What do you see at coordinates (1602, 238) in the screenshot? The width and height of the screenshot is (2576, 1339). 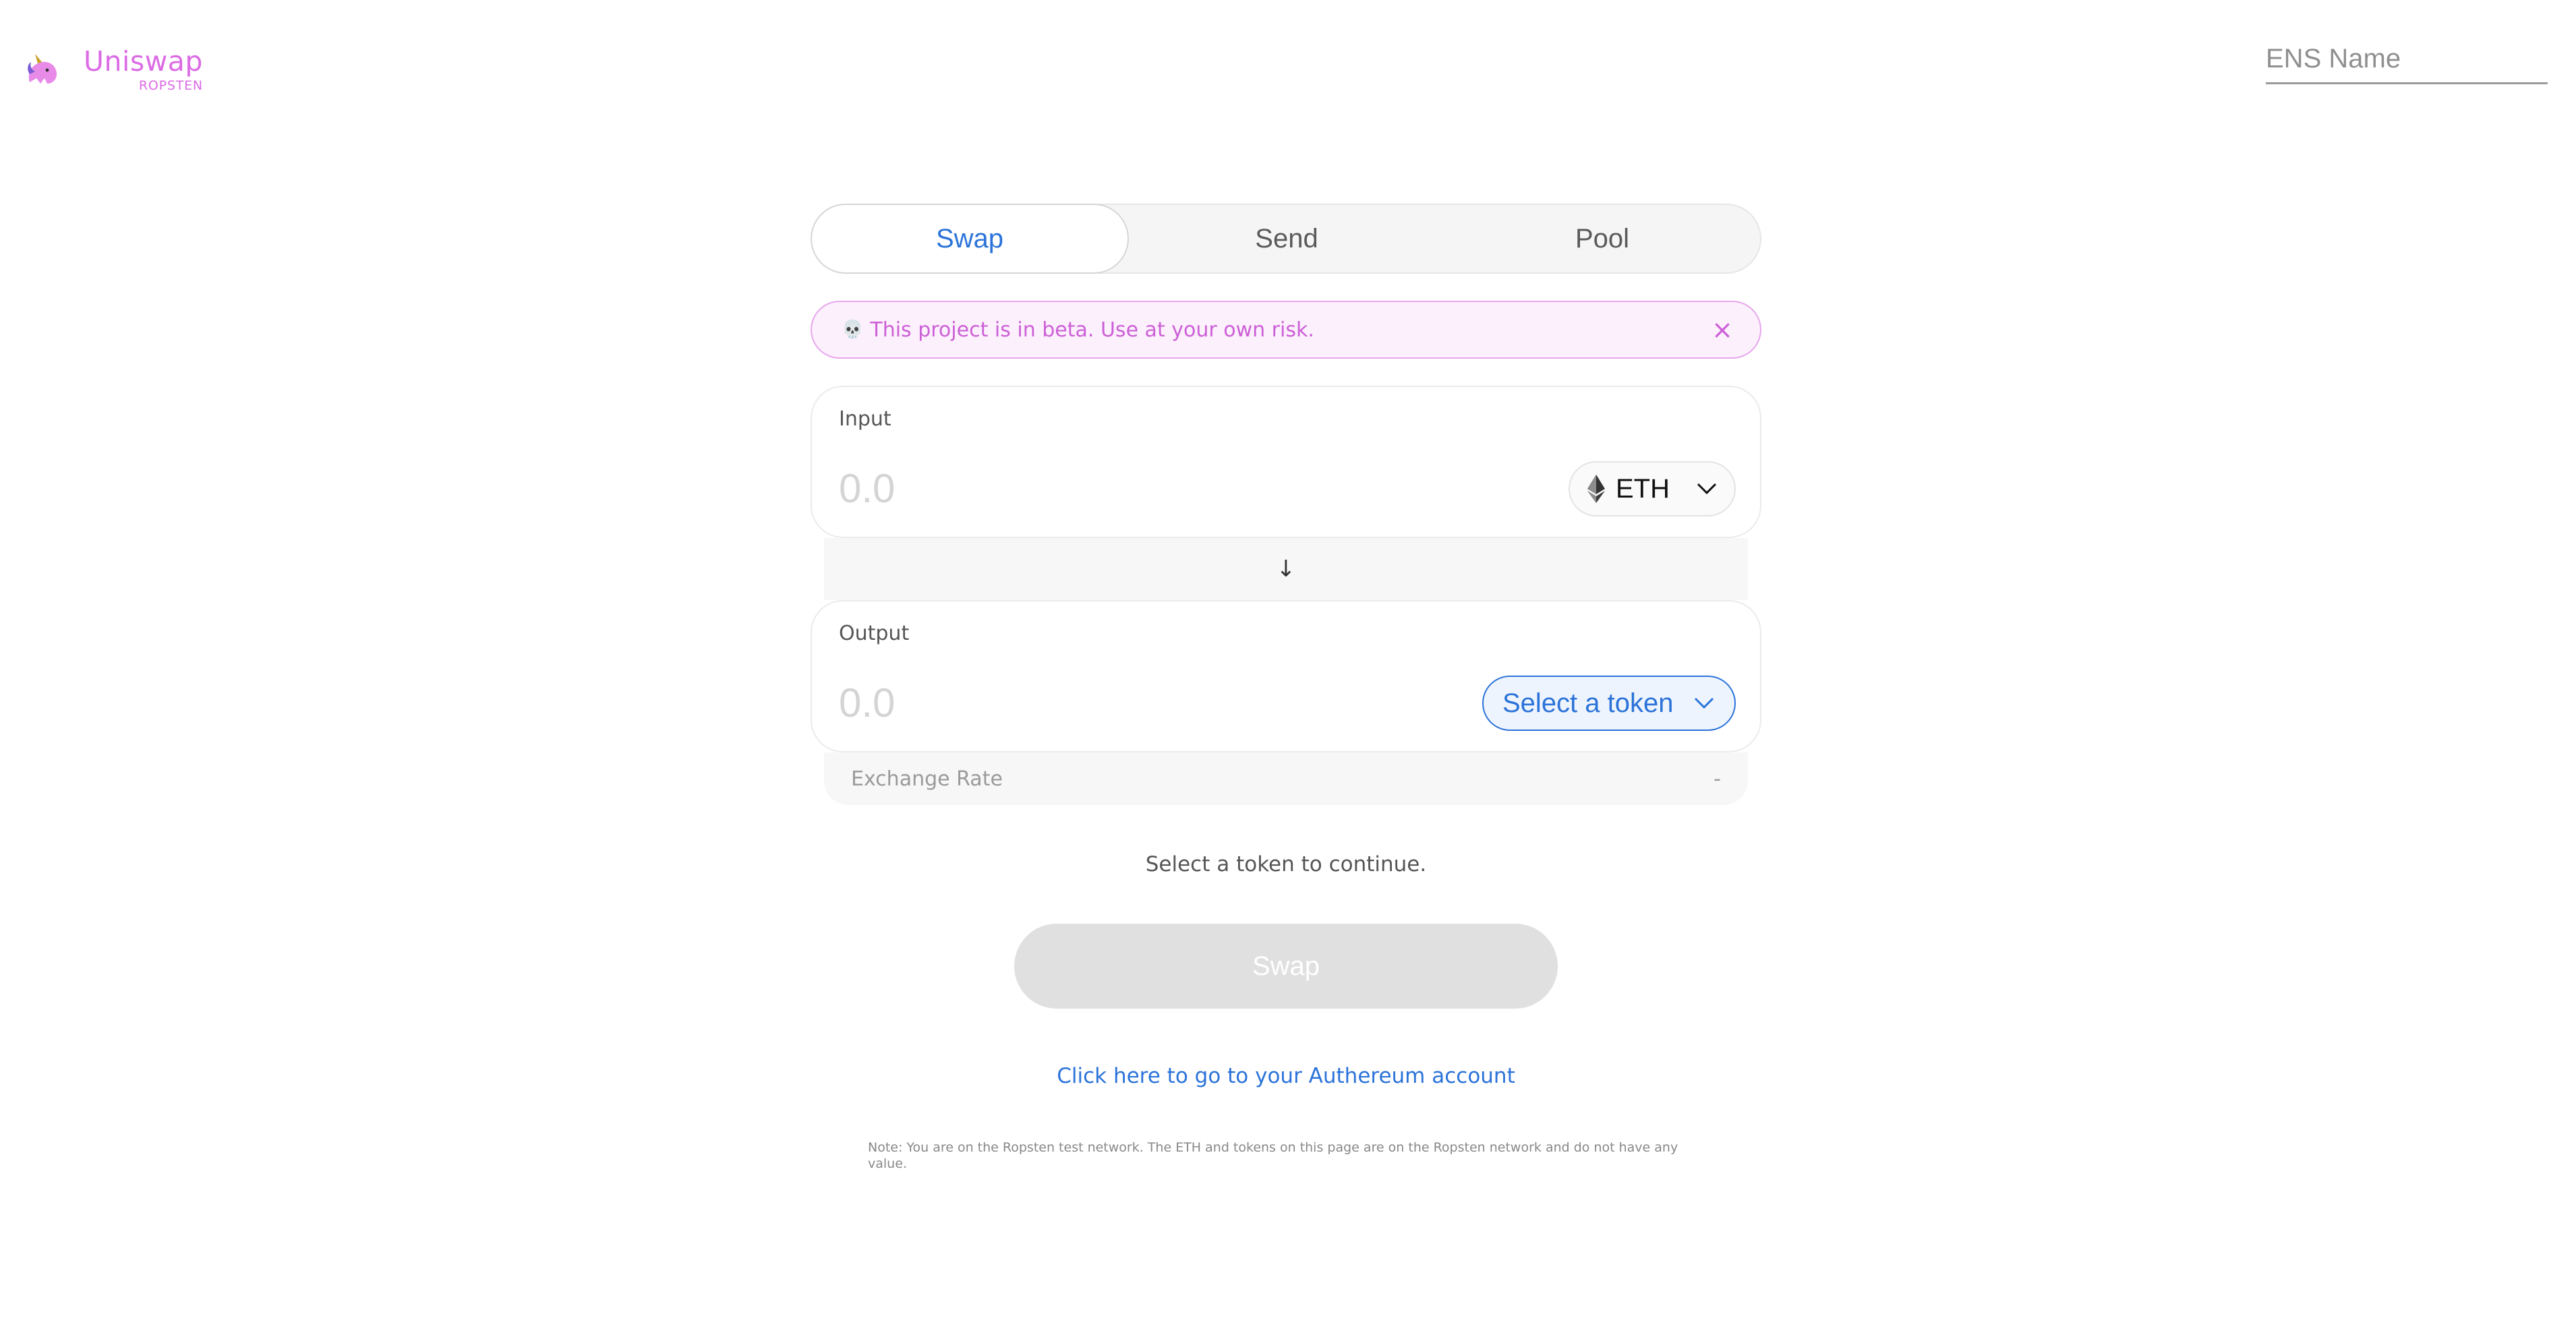 I see `tab-pool: Pool` at bounding box center [1602, 238].